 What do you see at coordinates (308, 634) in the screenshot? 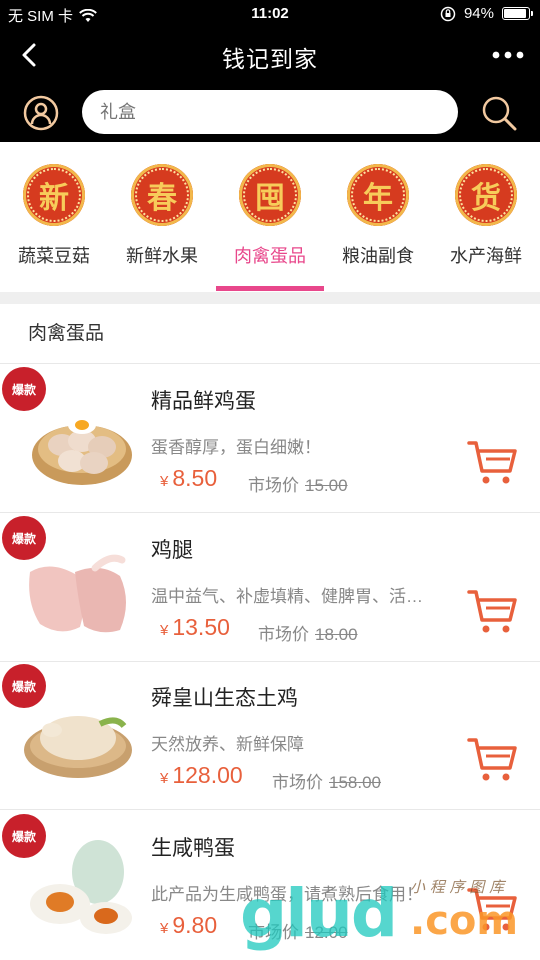
I see `market-price: 市场价 18.00` at bounding box center [308, 634].